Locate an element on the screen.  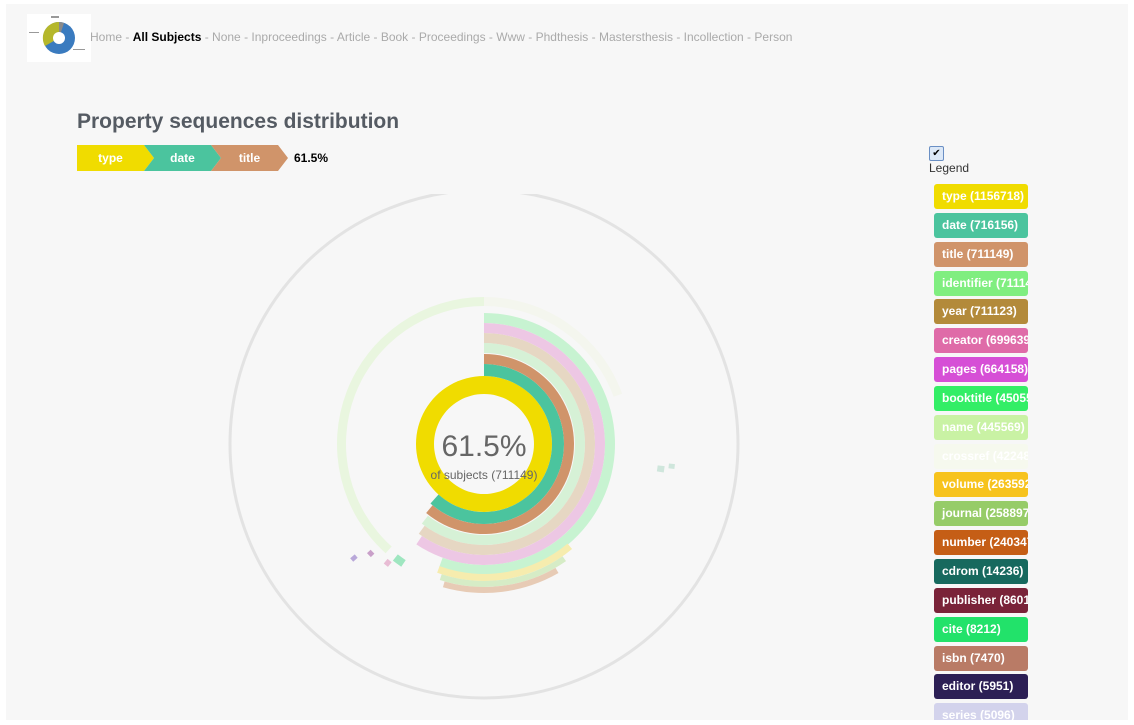
legend-item: volume (263592) is located at coordinates (981, 485).